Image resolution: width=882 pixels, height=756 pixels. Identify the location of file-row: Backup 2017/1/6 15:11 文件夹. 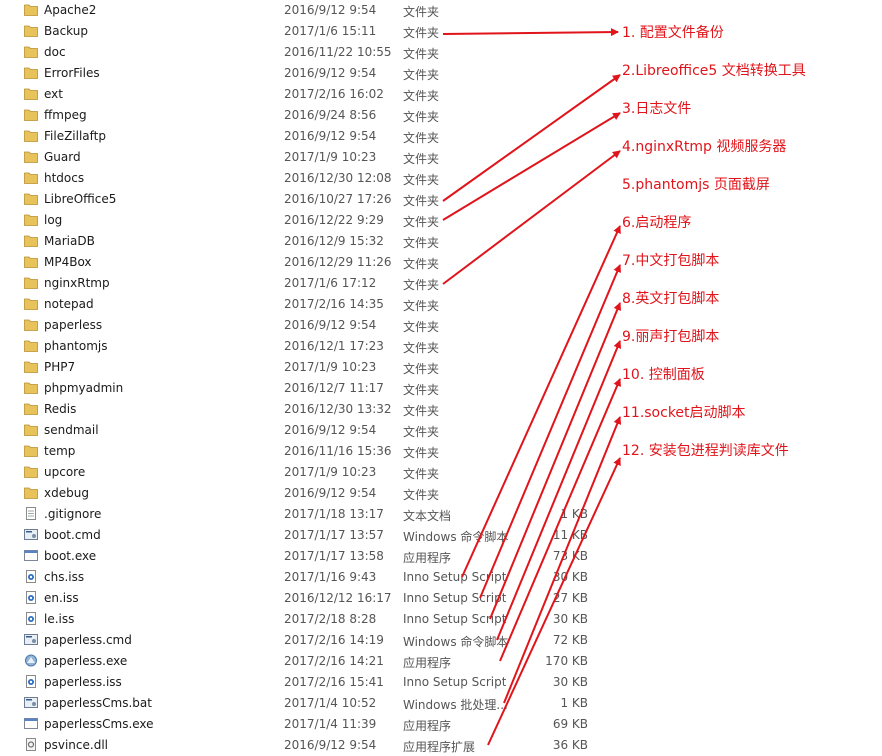
(300, 31).